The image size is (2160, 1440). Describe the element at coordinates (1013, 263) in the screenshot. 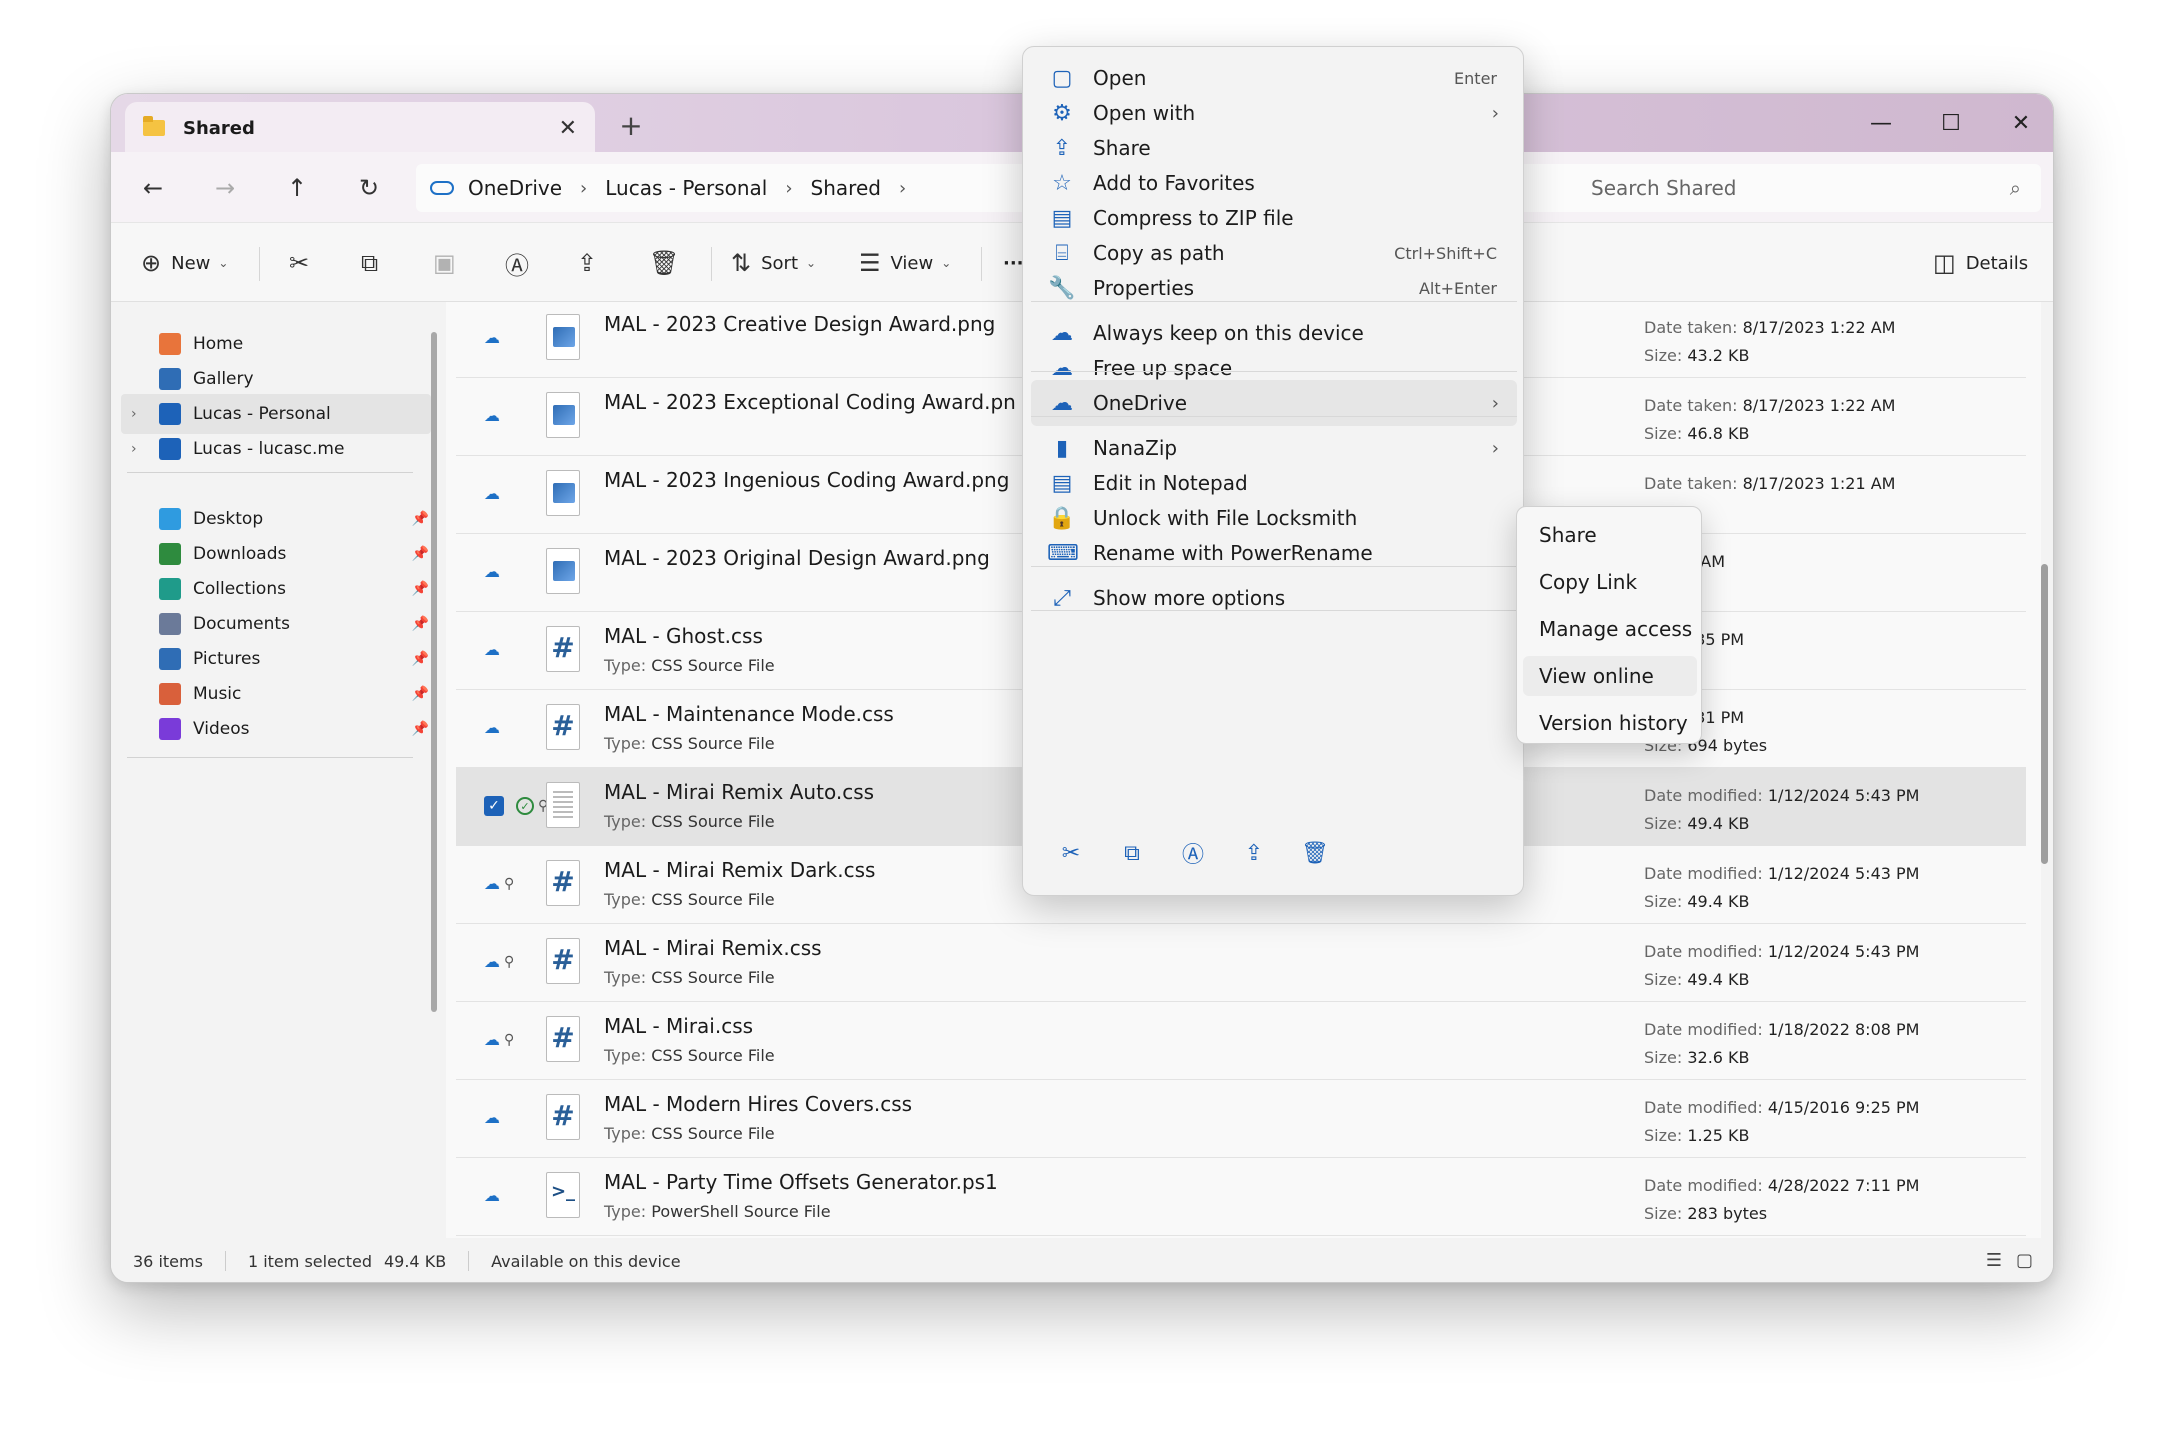

I see `more-options-button: ···` at that location.